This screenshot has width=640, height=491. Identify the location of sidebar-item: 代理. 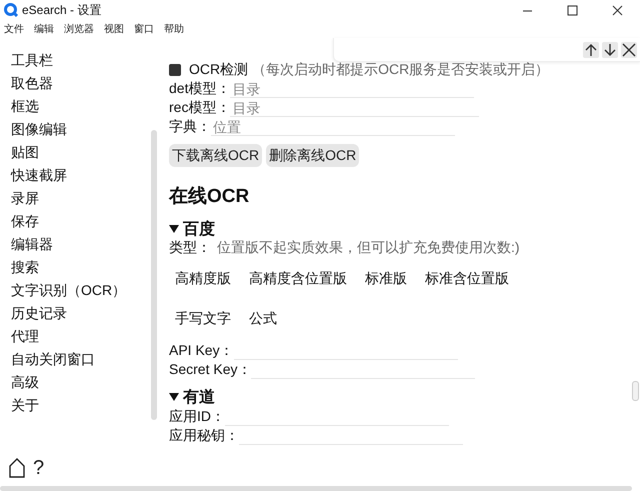
(75, 336).